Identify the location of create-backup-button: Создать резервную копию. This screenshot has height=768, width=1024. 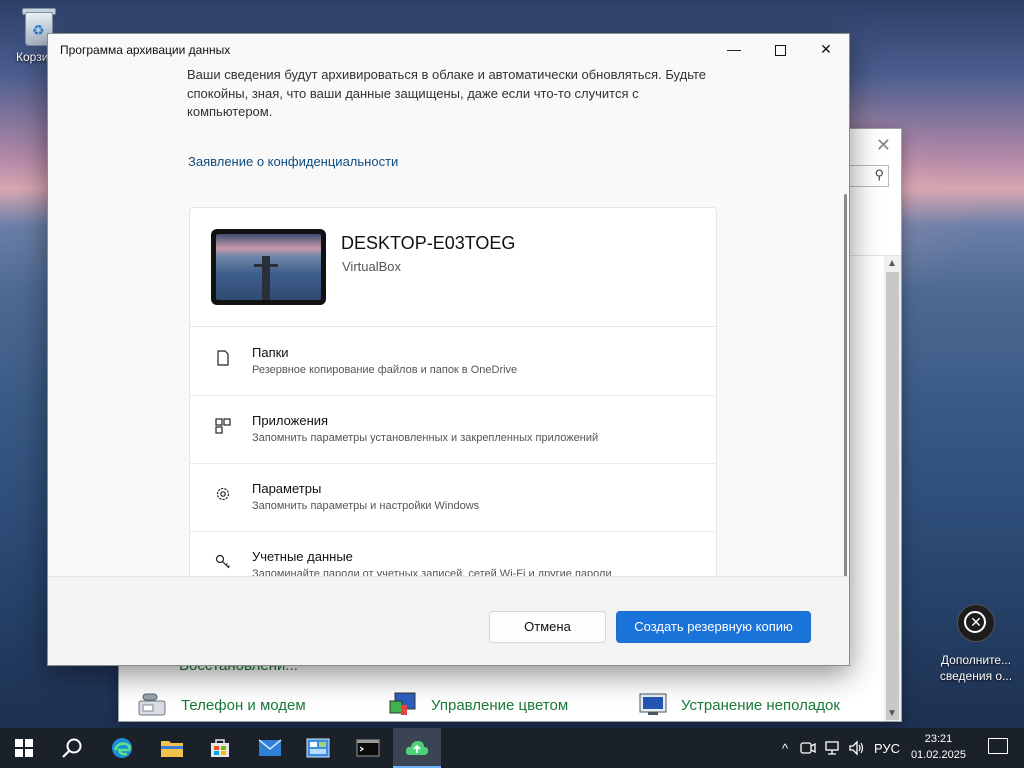
(713, 627).